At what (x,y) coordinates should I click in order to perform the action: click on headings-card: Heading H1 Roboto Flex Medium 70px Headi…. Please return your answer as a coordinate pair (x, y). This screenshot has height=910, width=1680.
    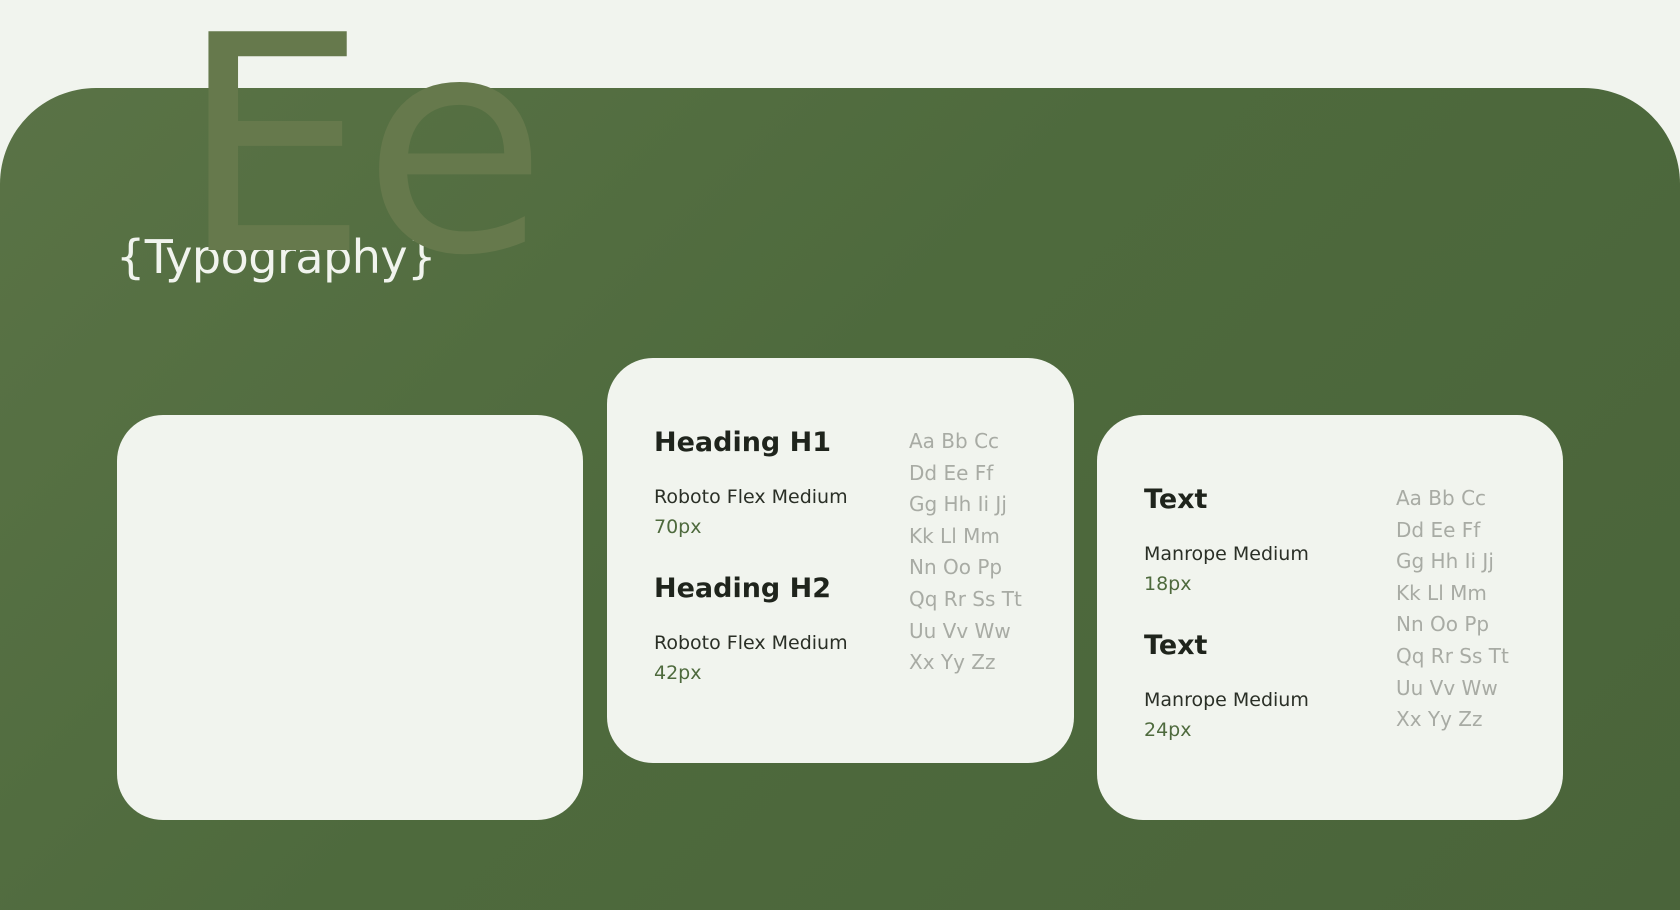
    Looking at the image, I should click on (840, 560).